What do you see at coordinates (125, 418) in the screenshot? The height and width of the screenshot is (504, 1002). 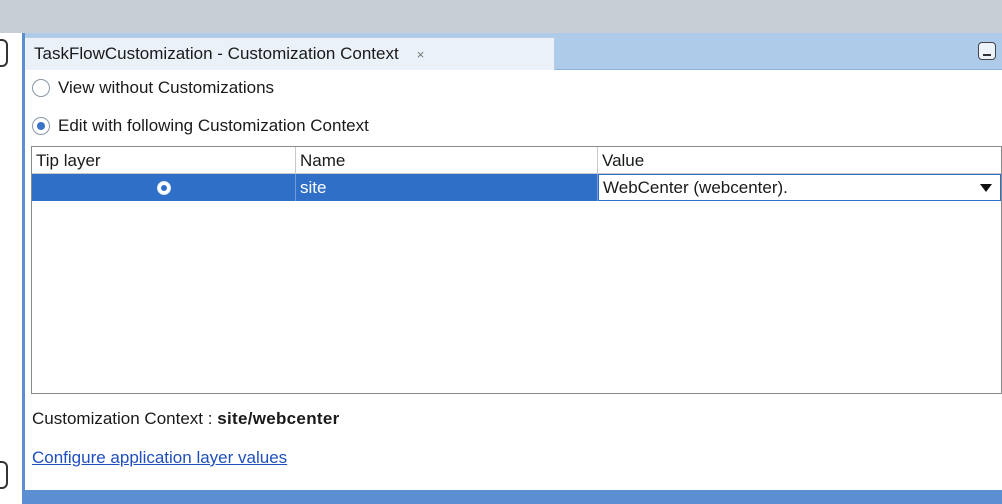 I see `context-label: Customization Context :` at bounding box center [125, 418].